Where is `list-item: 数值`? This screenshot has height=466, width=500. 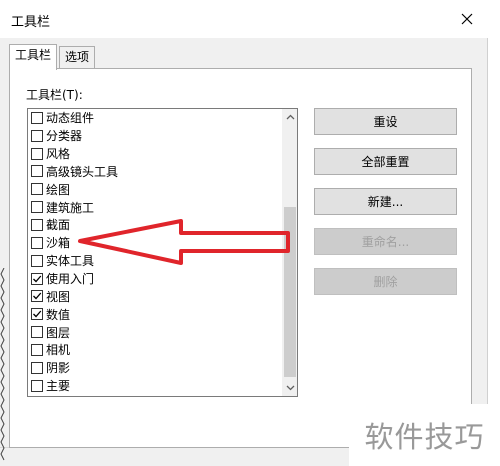
list-item: 数值 is located at coordinates (155, 314).